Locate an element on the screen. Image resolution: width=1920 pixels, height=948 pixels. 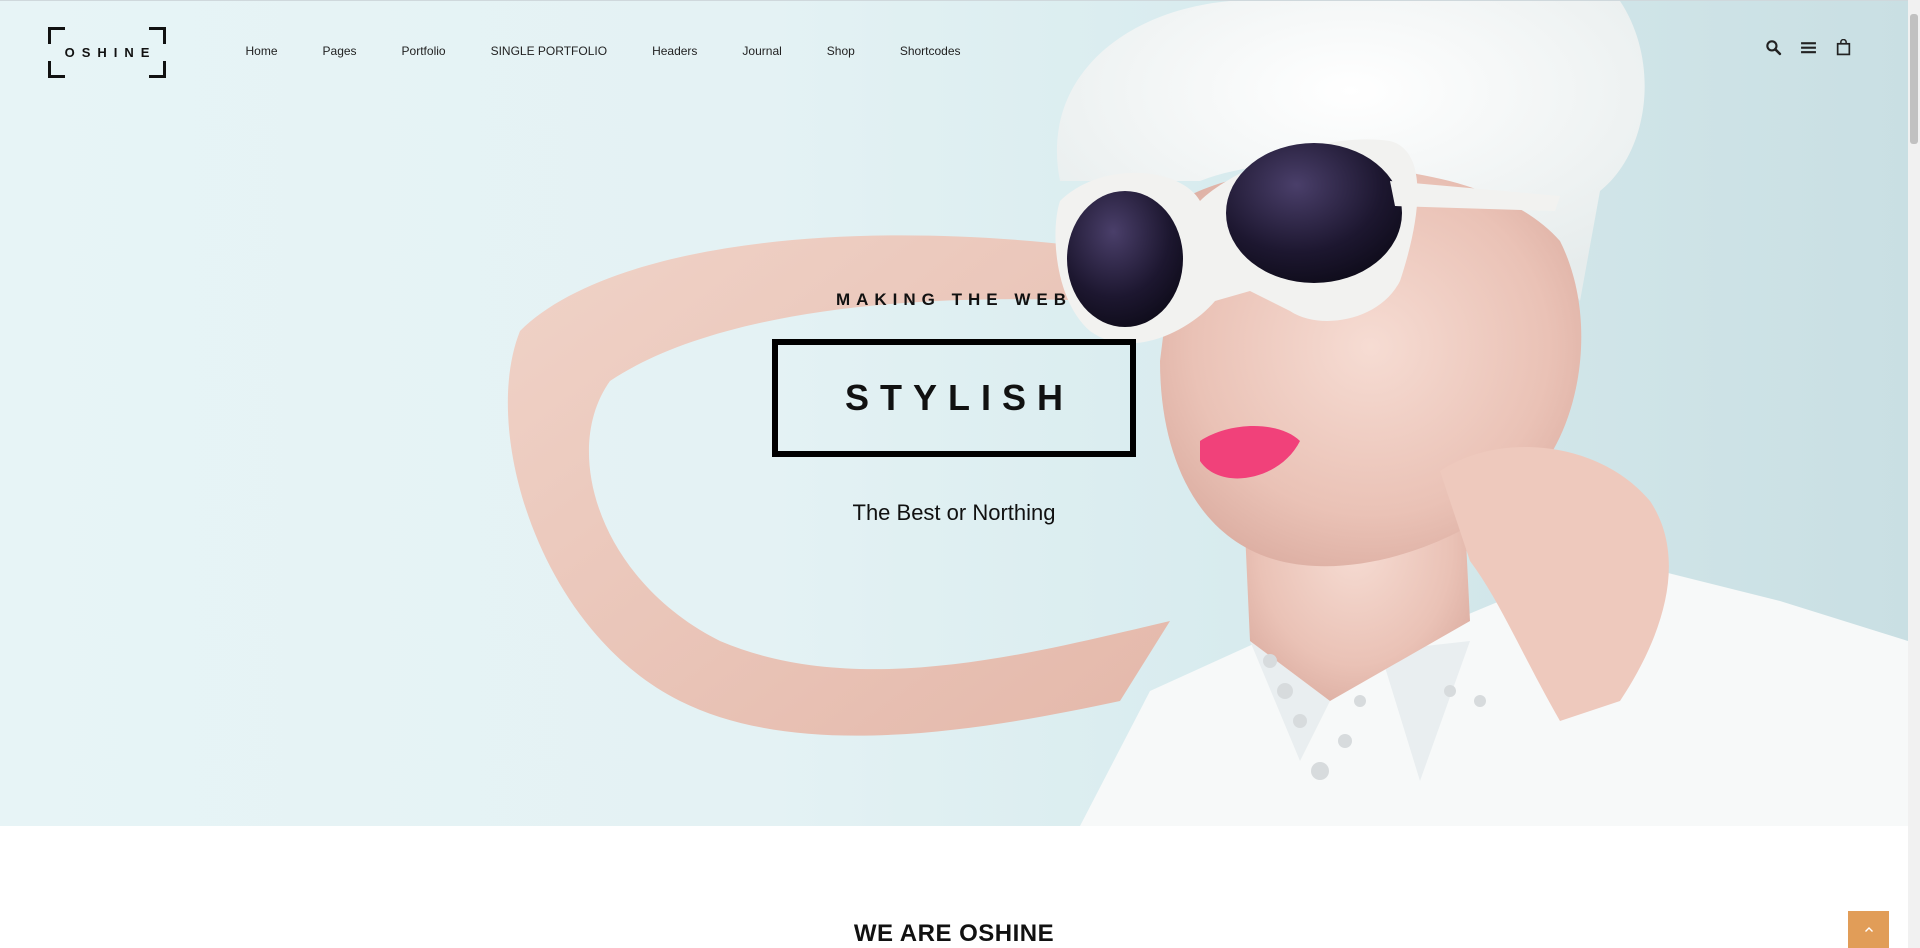
site-logo: OSHINE is located at coordinates (107, 52).